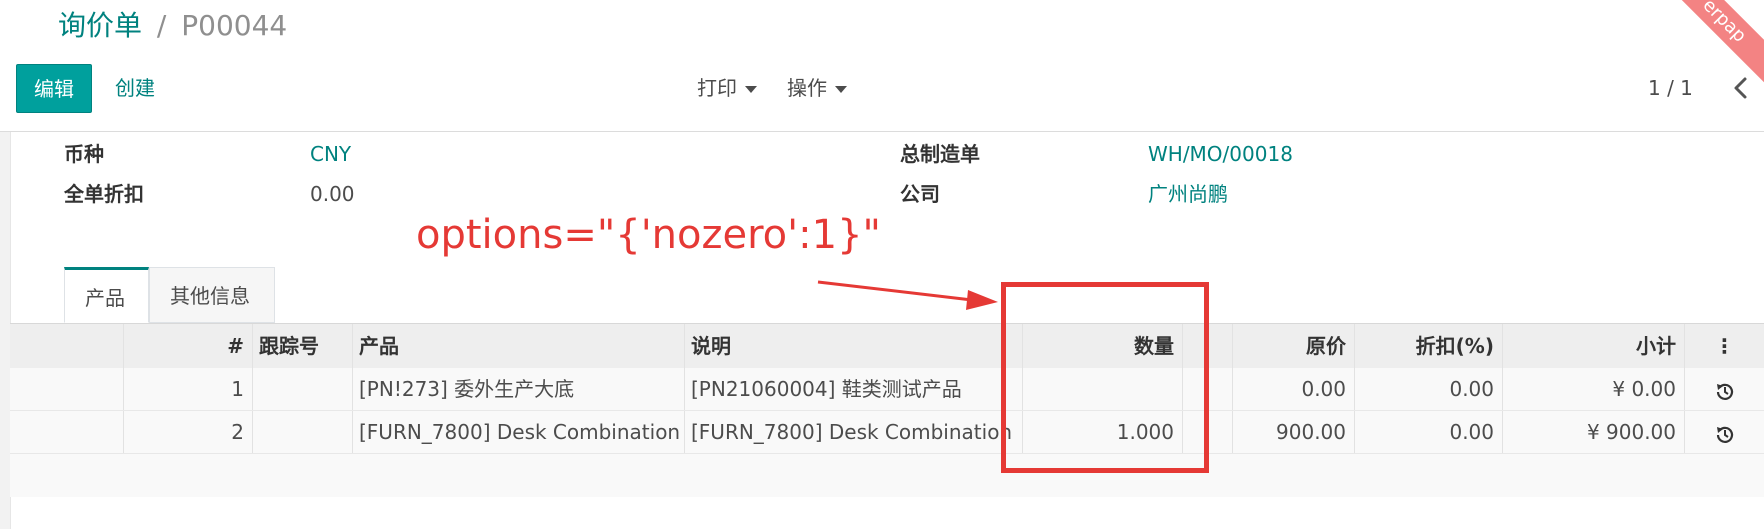  What do you see at coordinates (1593, 432) in the screenshot?
I see `cell-subtotal: ¥ 900.00` at bounding box center [1593, 432].